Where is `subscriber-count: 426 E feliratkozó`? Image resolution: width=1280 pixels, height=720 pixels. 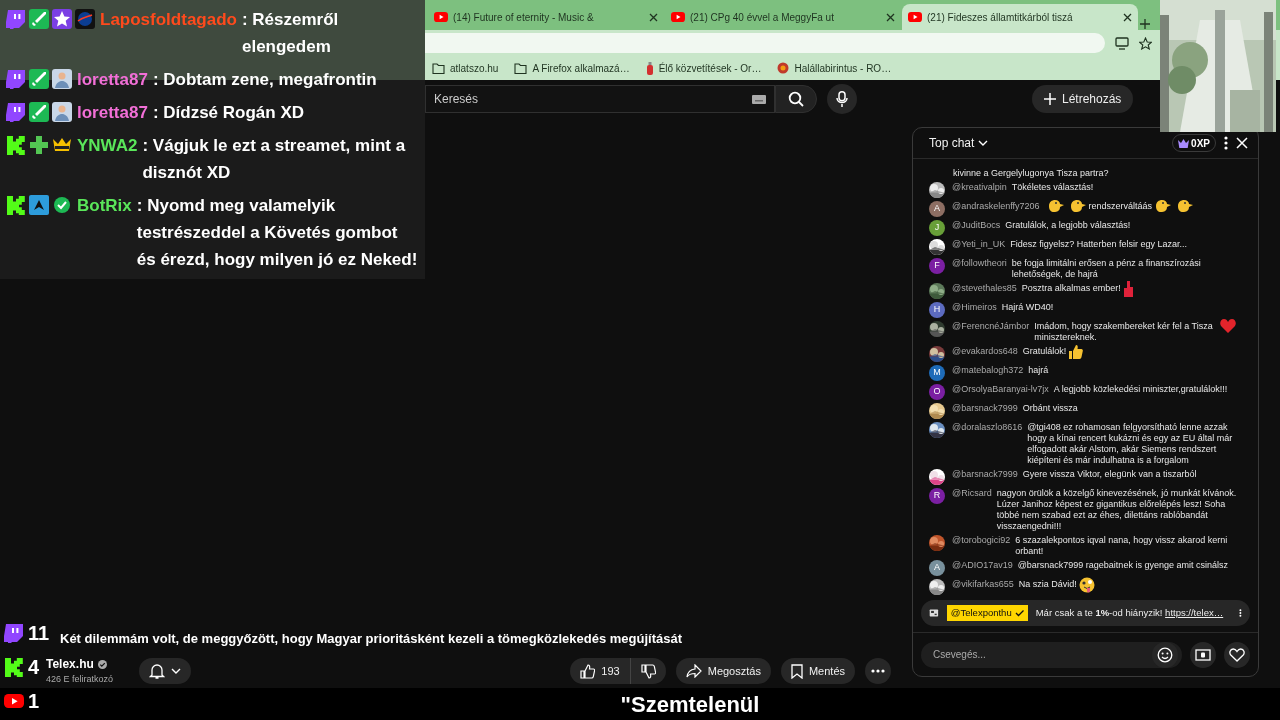
subscriber-count: 426 E feliratkozó is located at coordinates (80, 680).